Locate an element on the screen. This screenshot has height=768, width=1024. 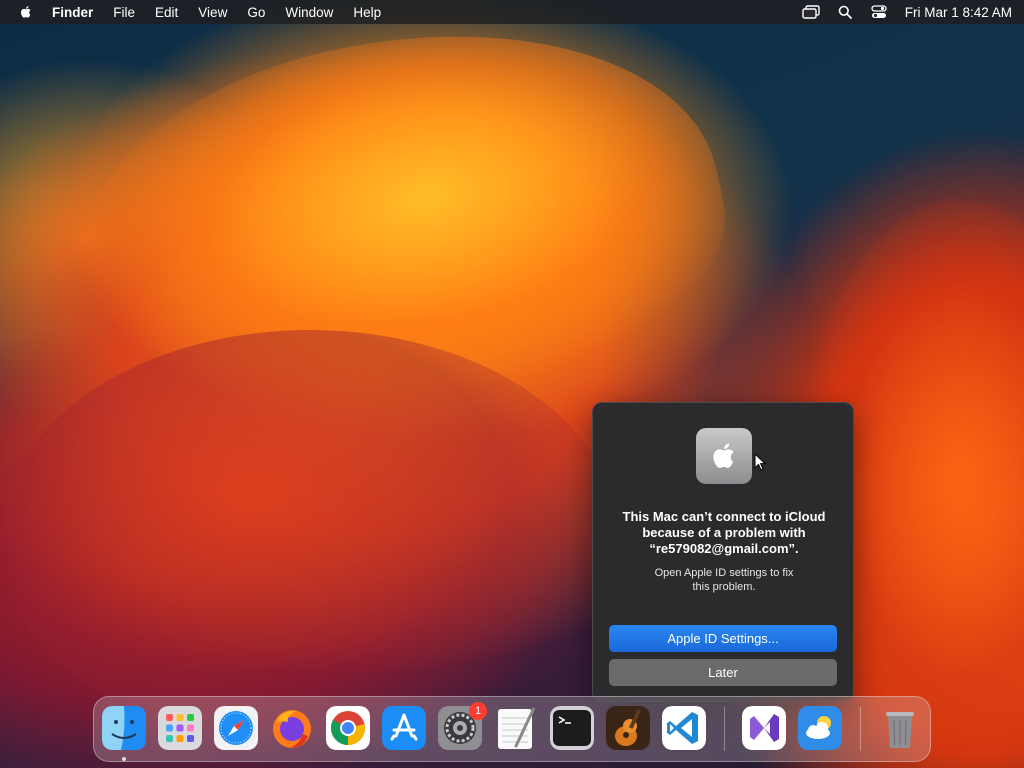
dialog-title-line: “re579082@gmail.com”. is located at coordinates (724, 548).